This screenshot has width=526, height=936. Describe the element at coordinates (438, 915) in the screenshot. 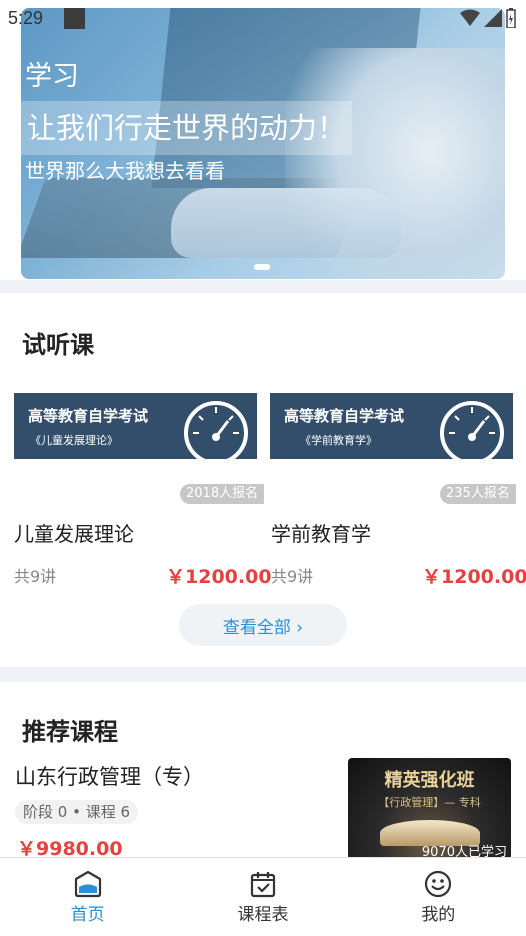

I see `nav-label: 我的` at that location.